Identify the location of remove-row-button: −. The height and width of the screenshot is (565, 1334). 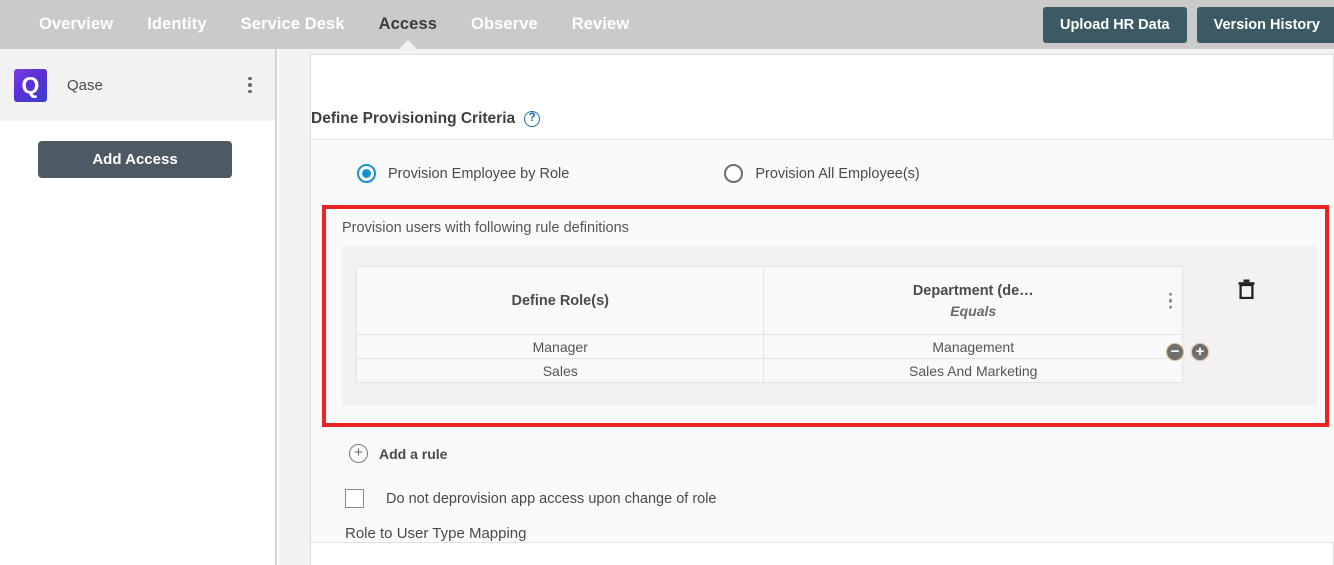
(1175, 352).